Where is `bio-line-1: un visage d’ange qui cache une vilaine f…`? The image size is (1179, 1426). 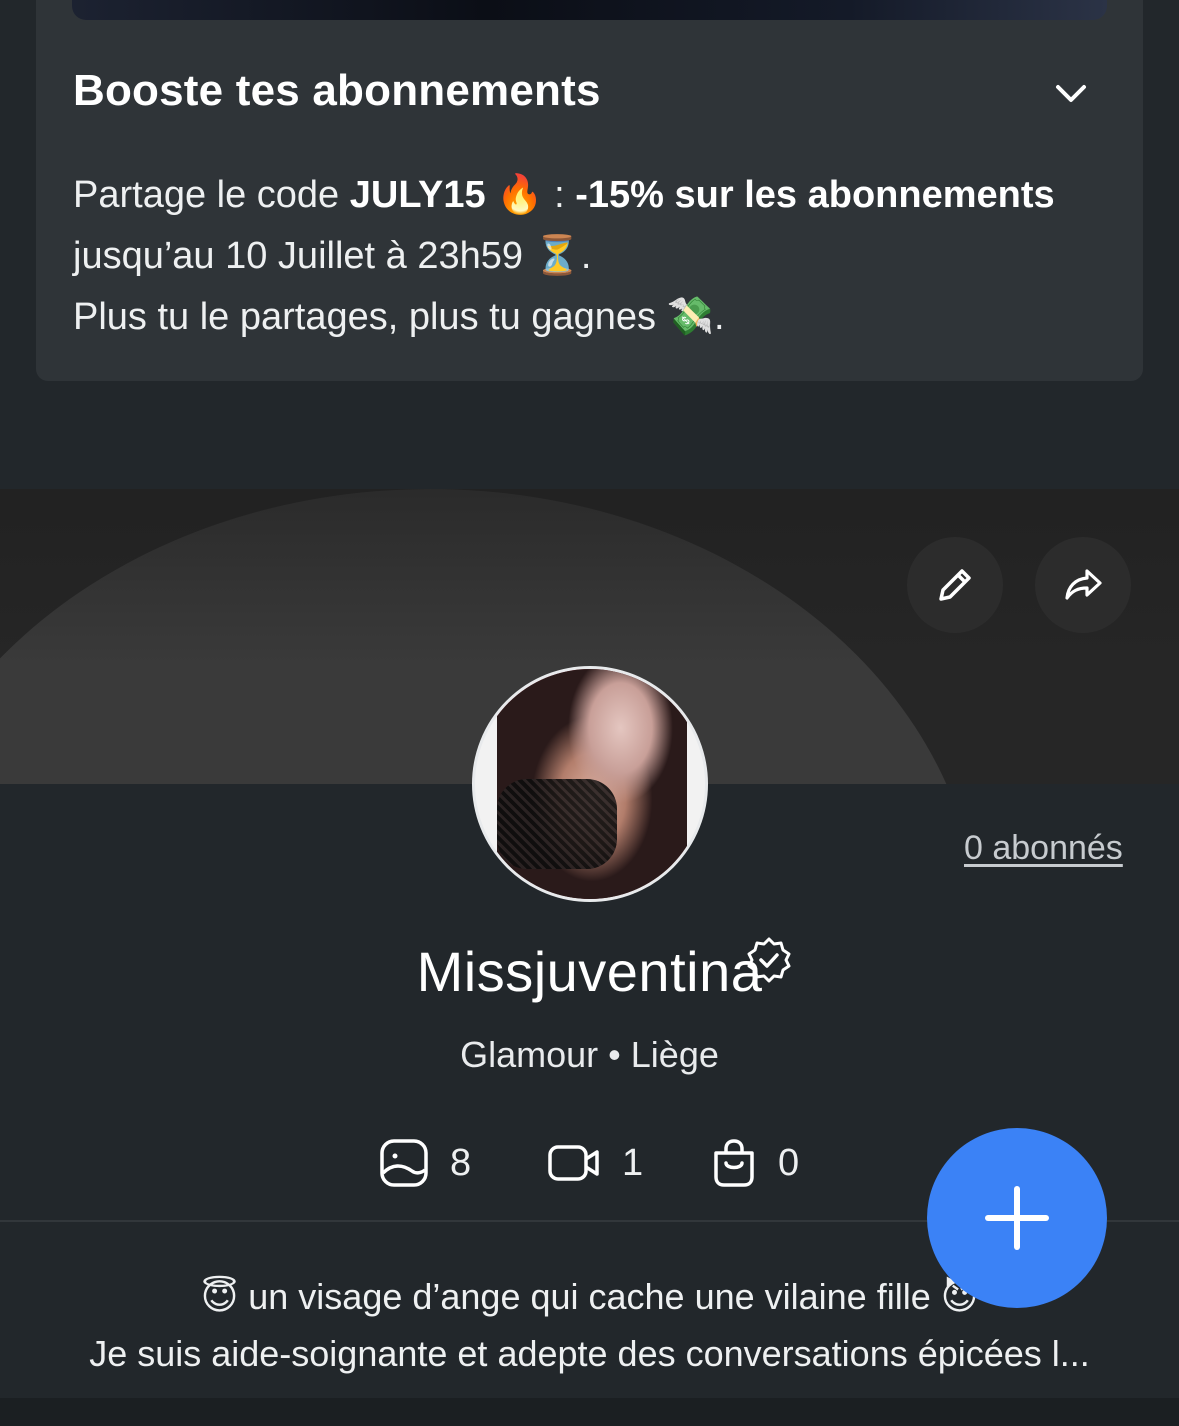 bio-line-1: un visage d’ange qui cache une vilaine f… is located at coordinates (589, 1296).